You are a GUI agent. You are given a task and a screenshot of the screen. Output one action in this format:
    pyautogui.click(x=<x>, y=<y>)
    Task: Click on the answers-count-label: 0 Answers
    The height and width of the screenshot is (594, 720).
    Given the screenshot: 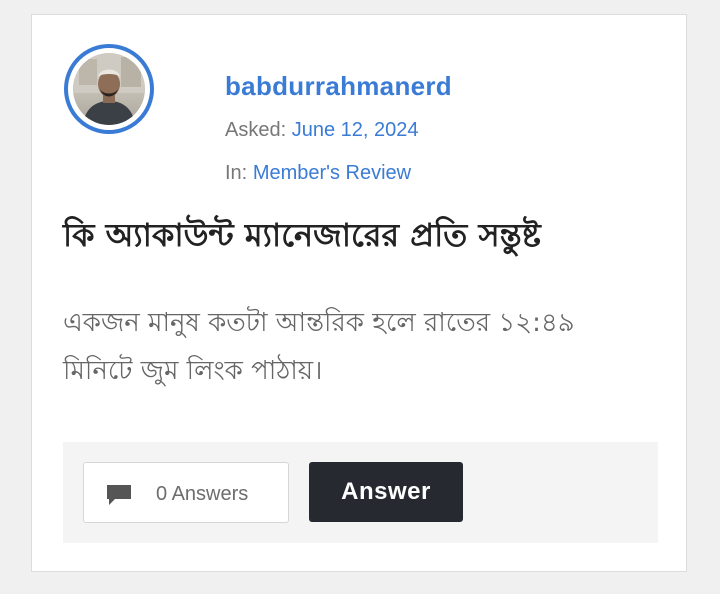 What is the action you would take?
    pyautogui.click(x=202, y=494)
    